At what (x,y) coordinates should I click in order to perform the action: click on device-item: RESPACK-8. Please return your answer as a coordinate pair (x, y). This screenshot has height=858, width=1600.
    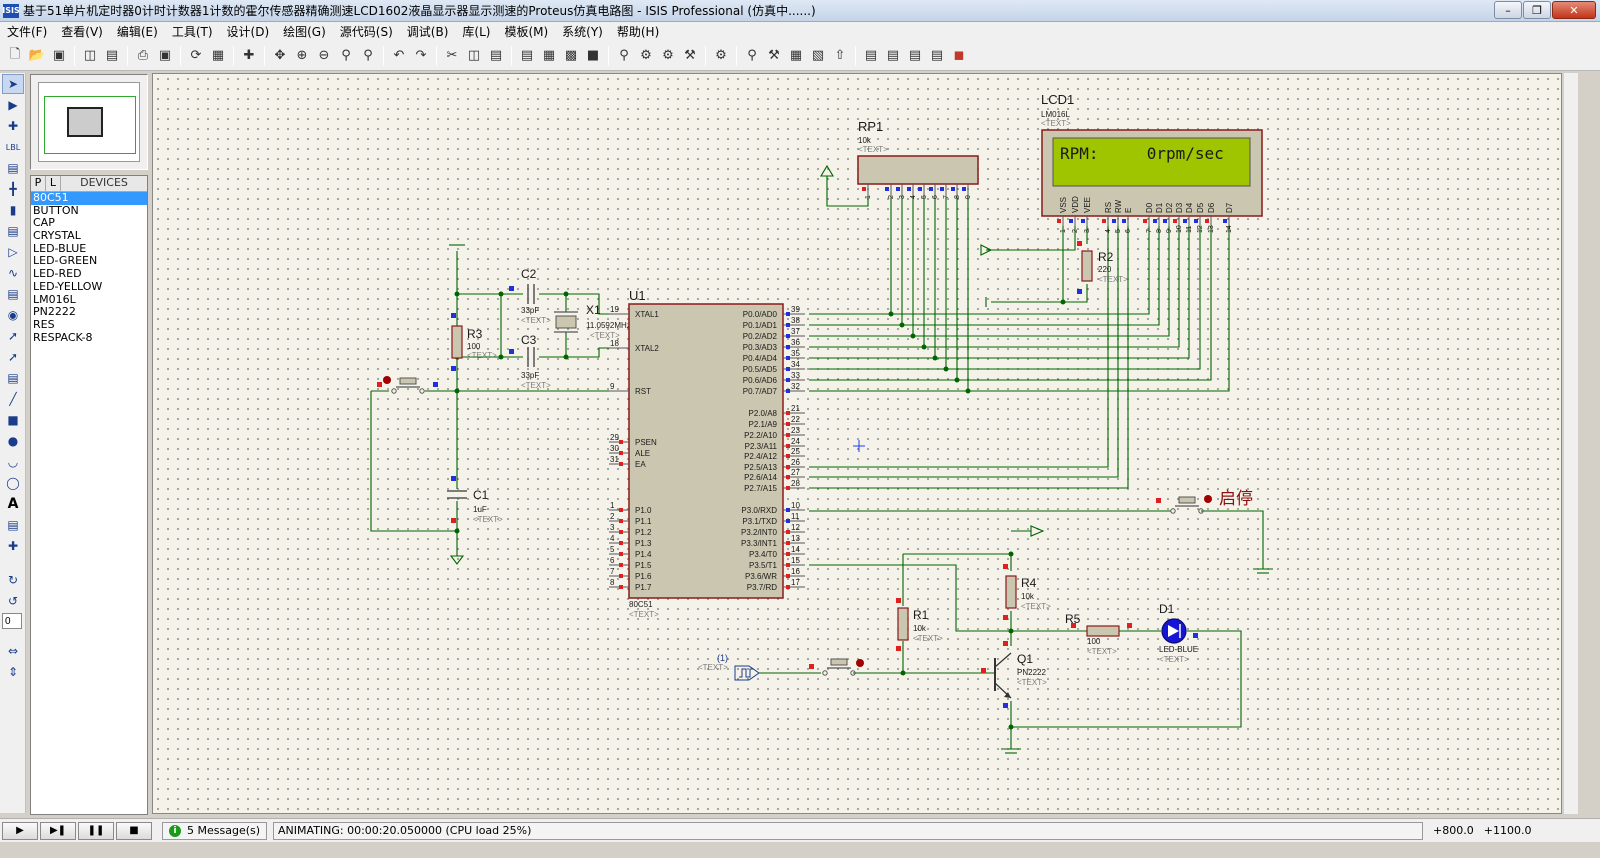
    Looking at the image, I should click on (89, 338).